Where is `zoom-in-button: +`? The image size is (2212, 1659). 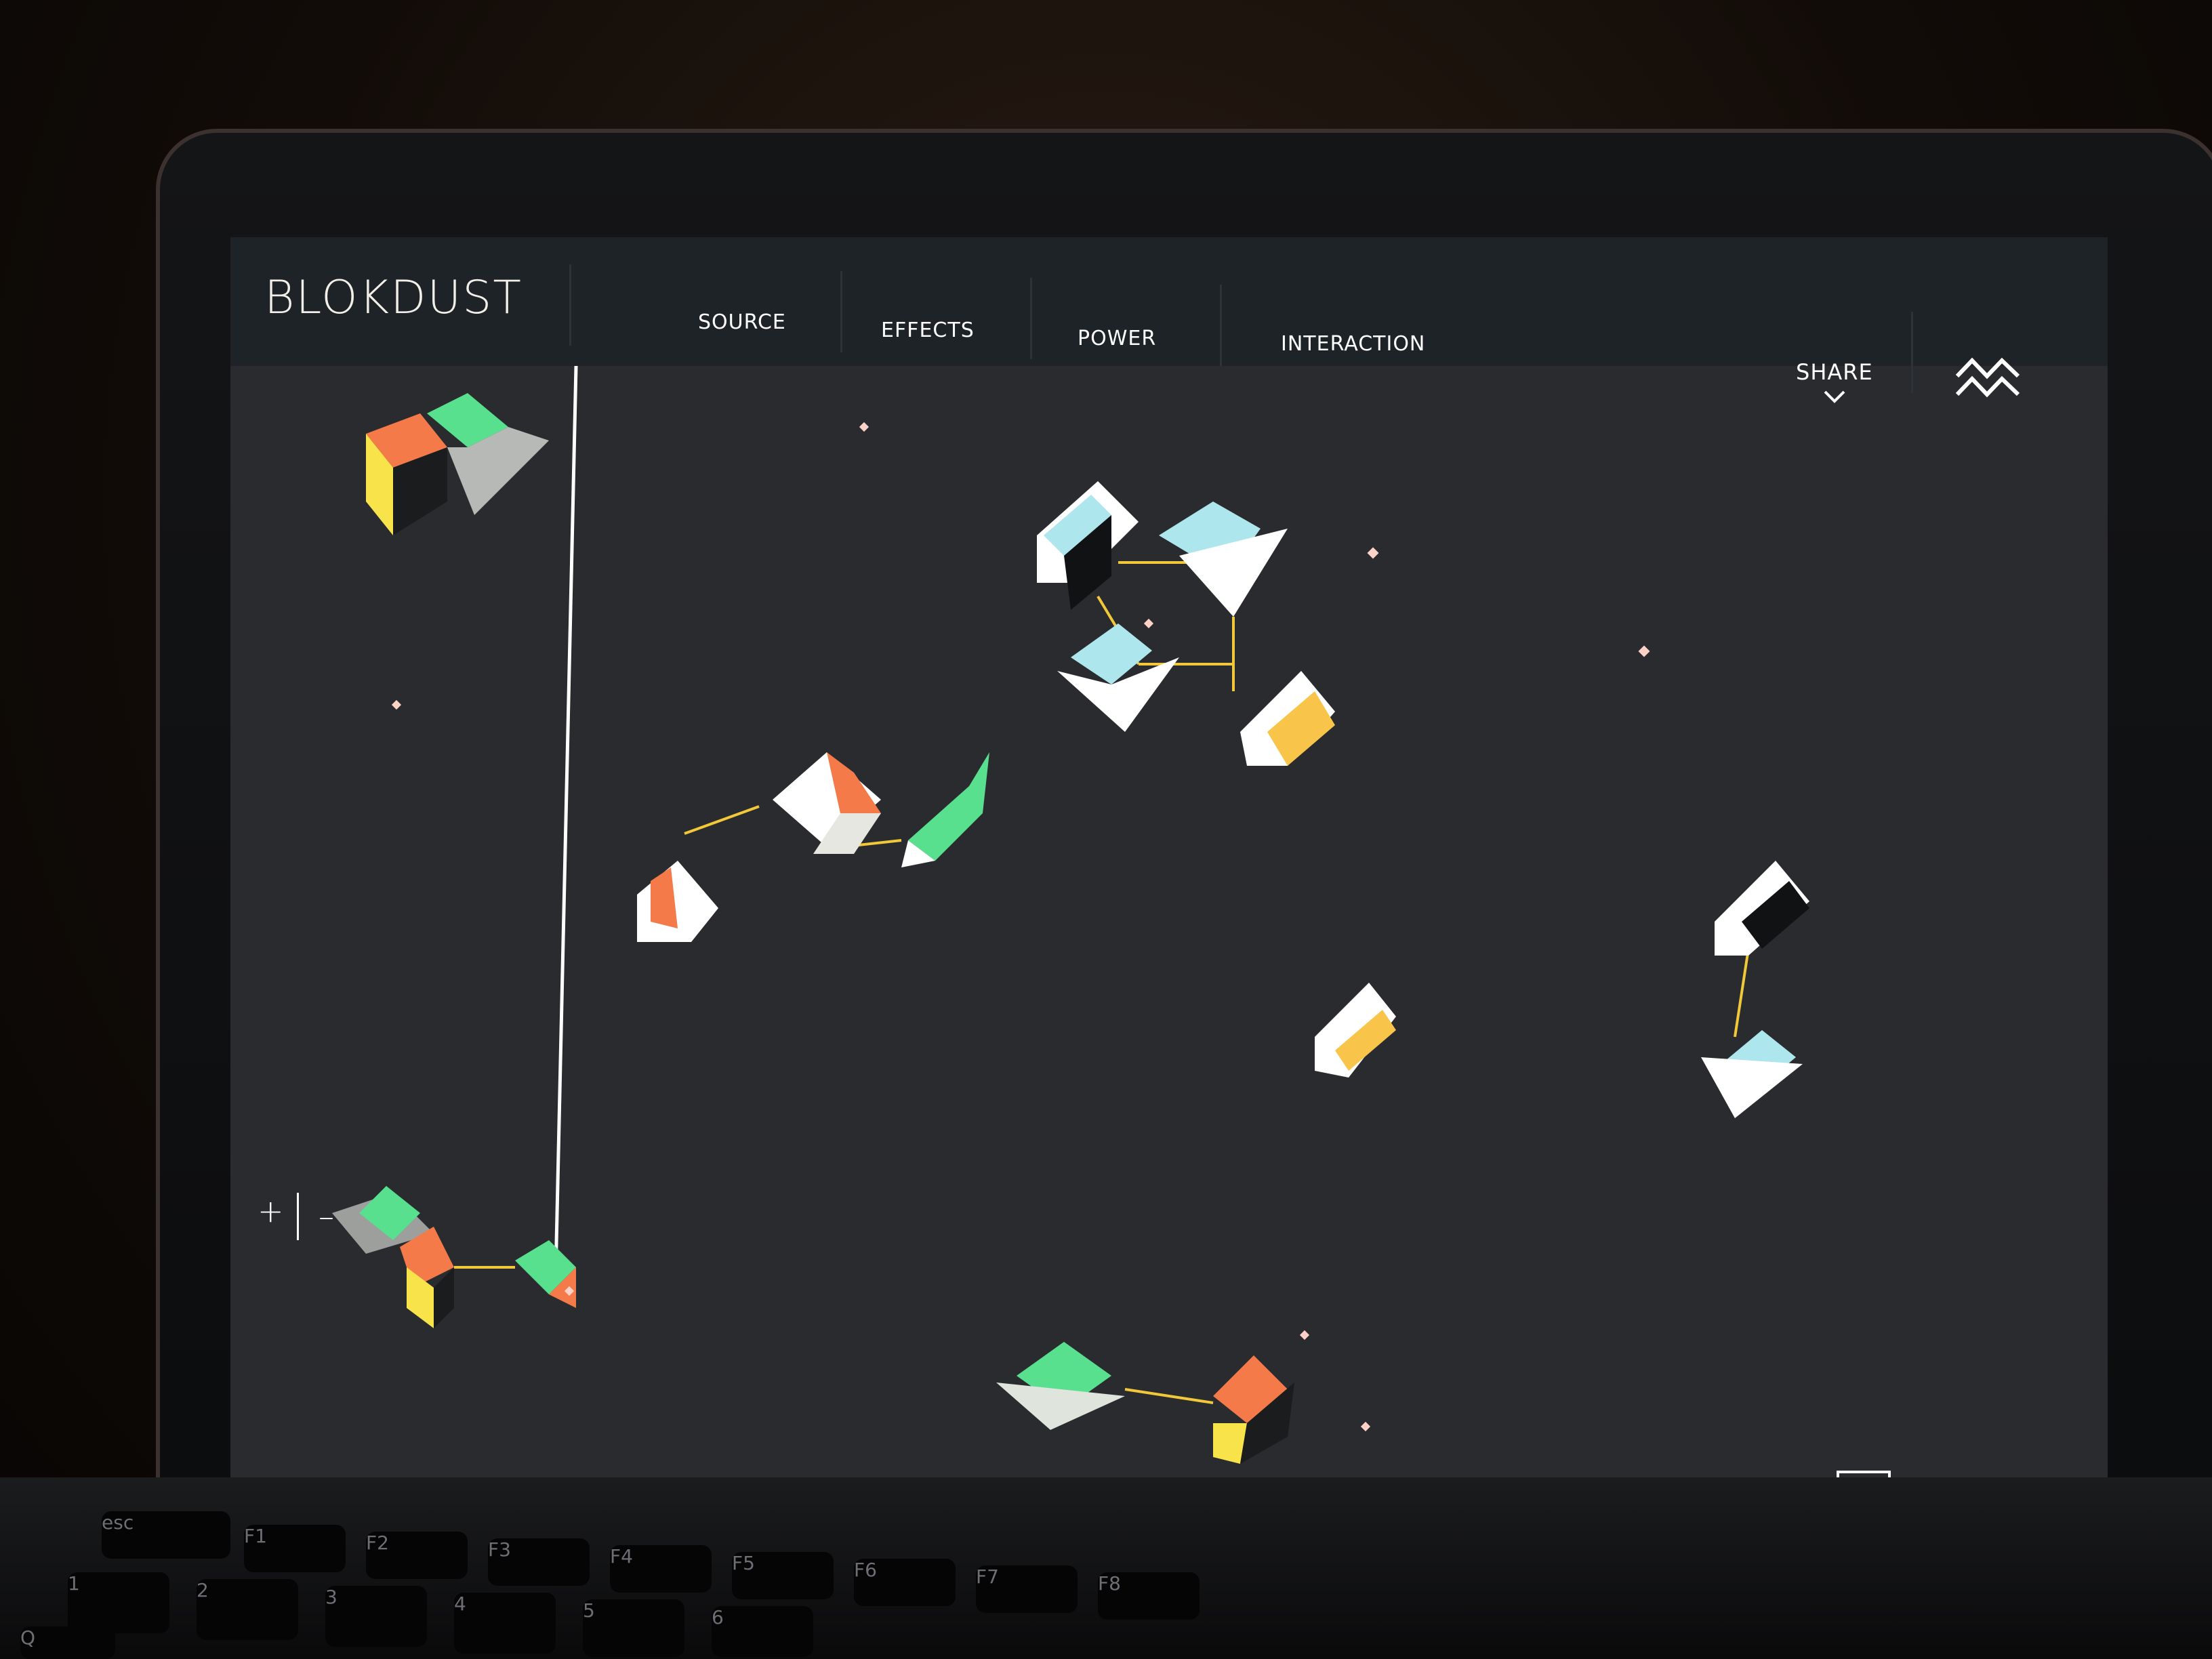
zoom-in-button: + is located at coordinates (271, 1211).